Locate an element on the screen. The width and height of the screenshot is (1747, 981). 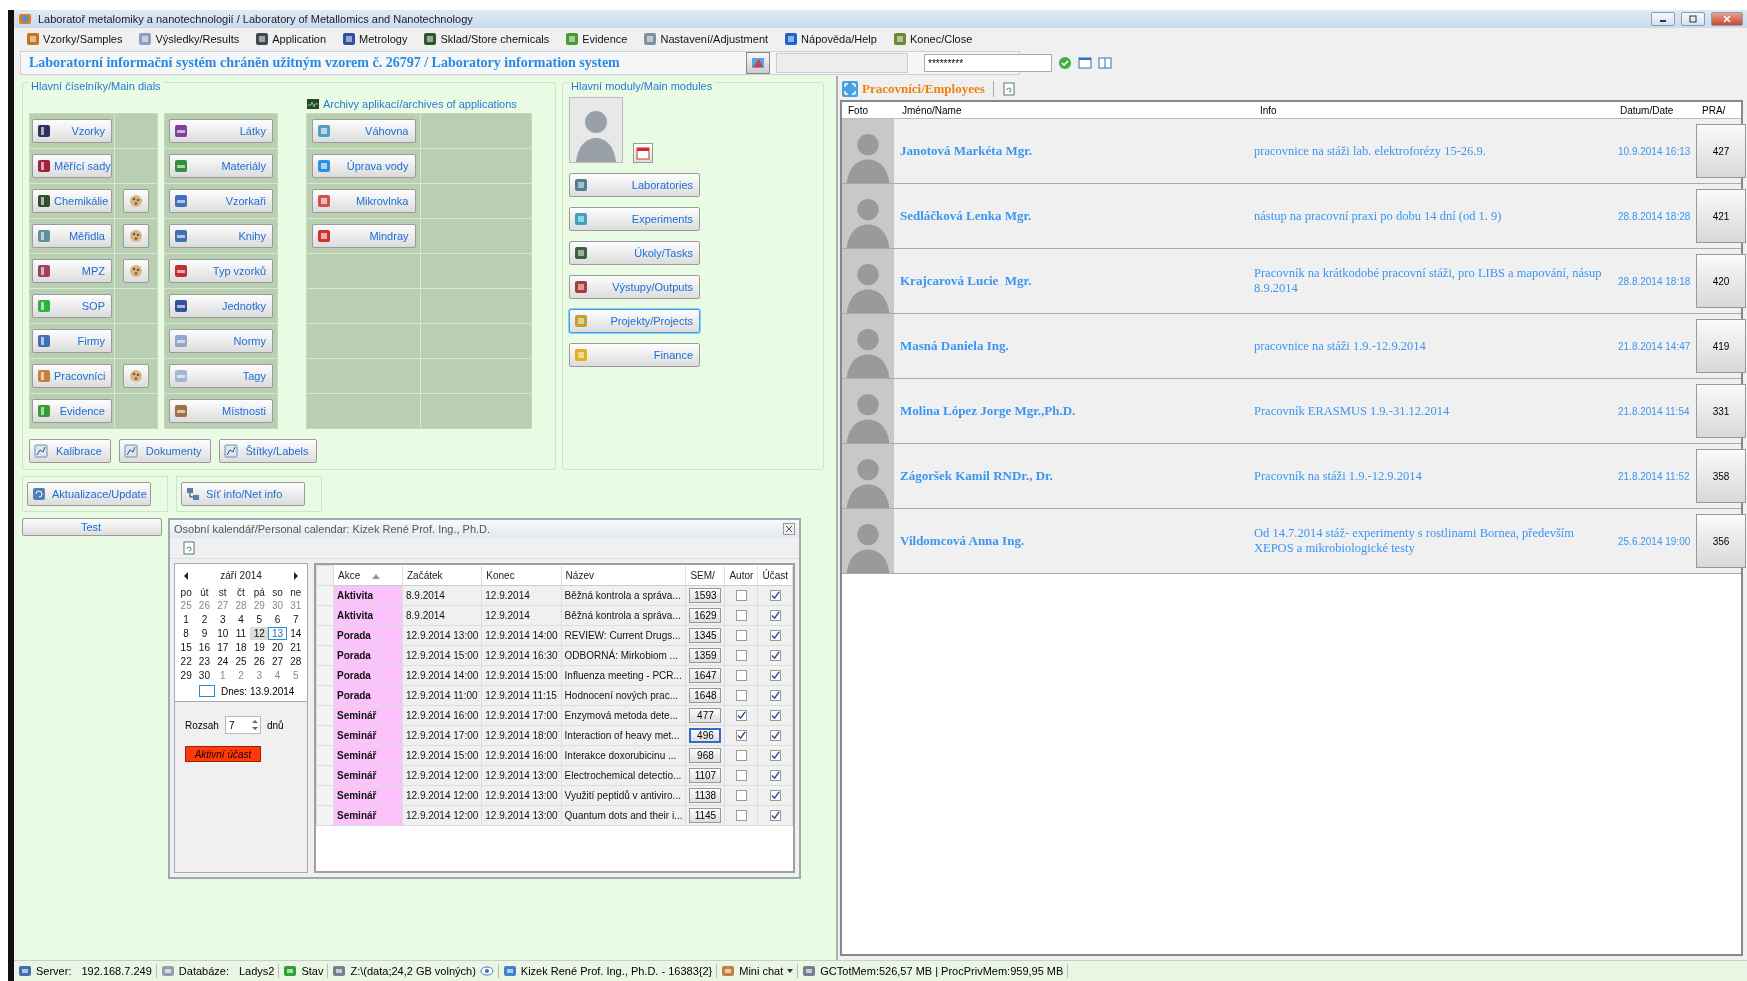
employee-id-button: 420 is located at coordinates (1721, 281).